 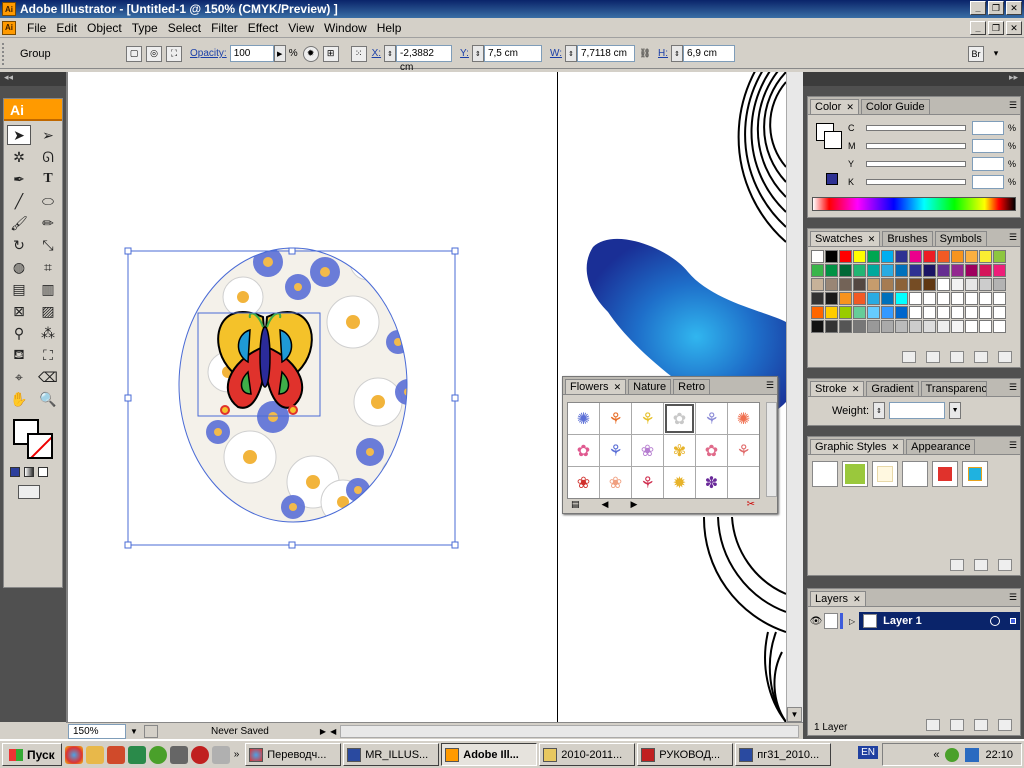 What do you see at coordinates (19, 377) in the screenshot?
I see `crop-area-tool-icon: ⌖` at bounding box center [19, 377].